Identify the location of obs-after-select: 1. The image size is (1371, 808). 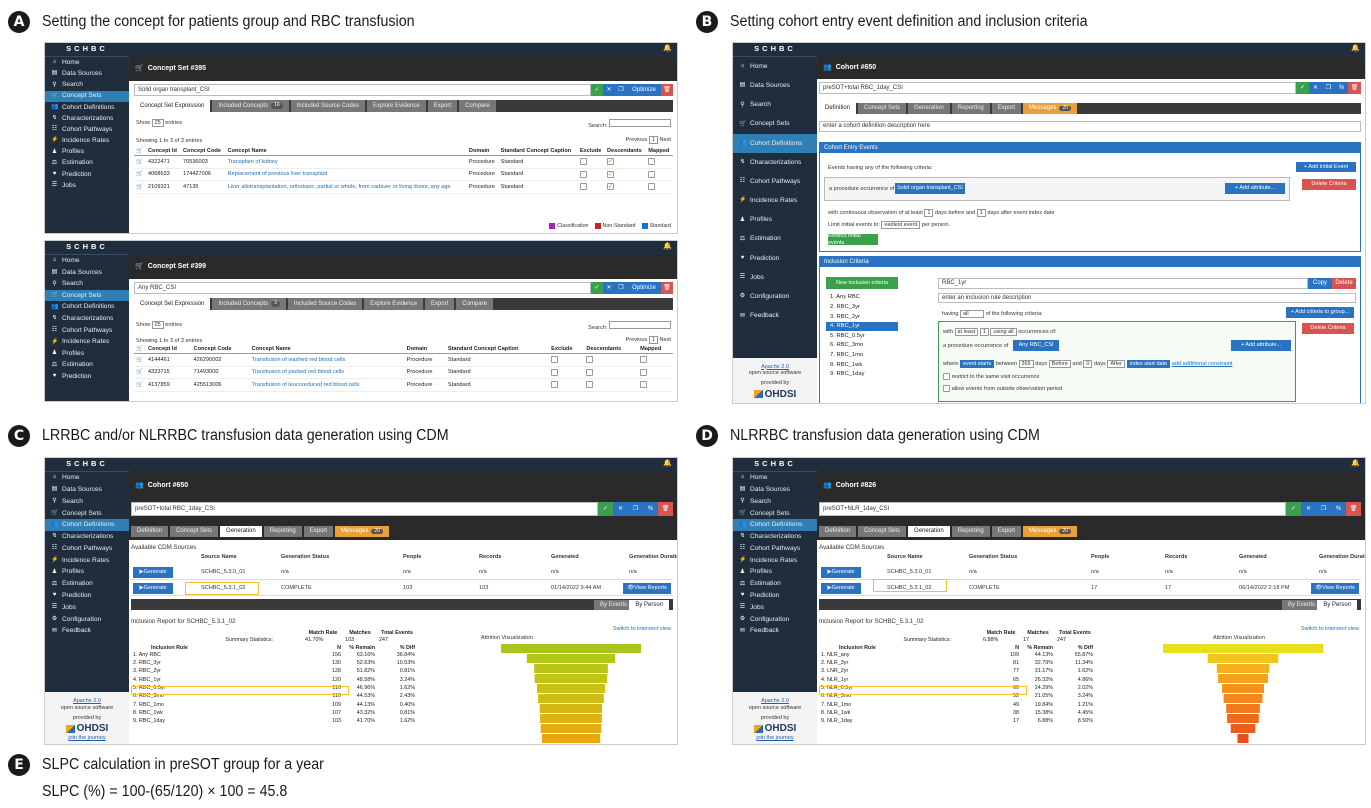
(981, 213).